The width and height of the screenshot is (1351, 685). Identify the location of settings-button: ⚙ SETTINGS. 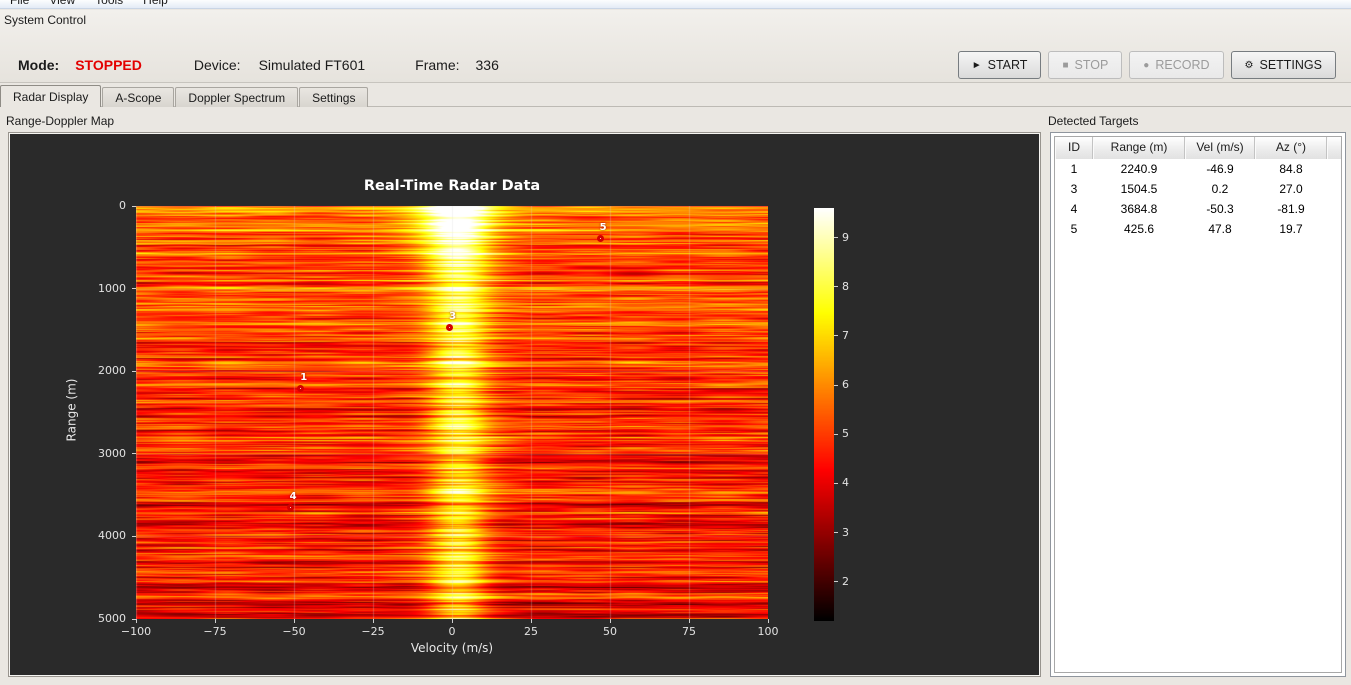
(1283, 65).